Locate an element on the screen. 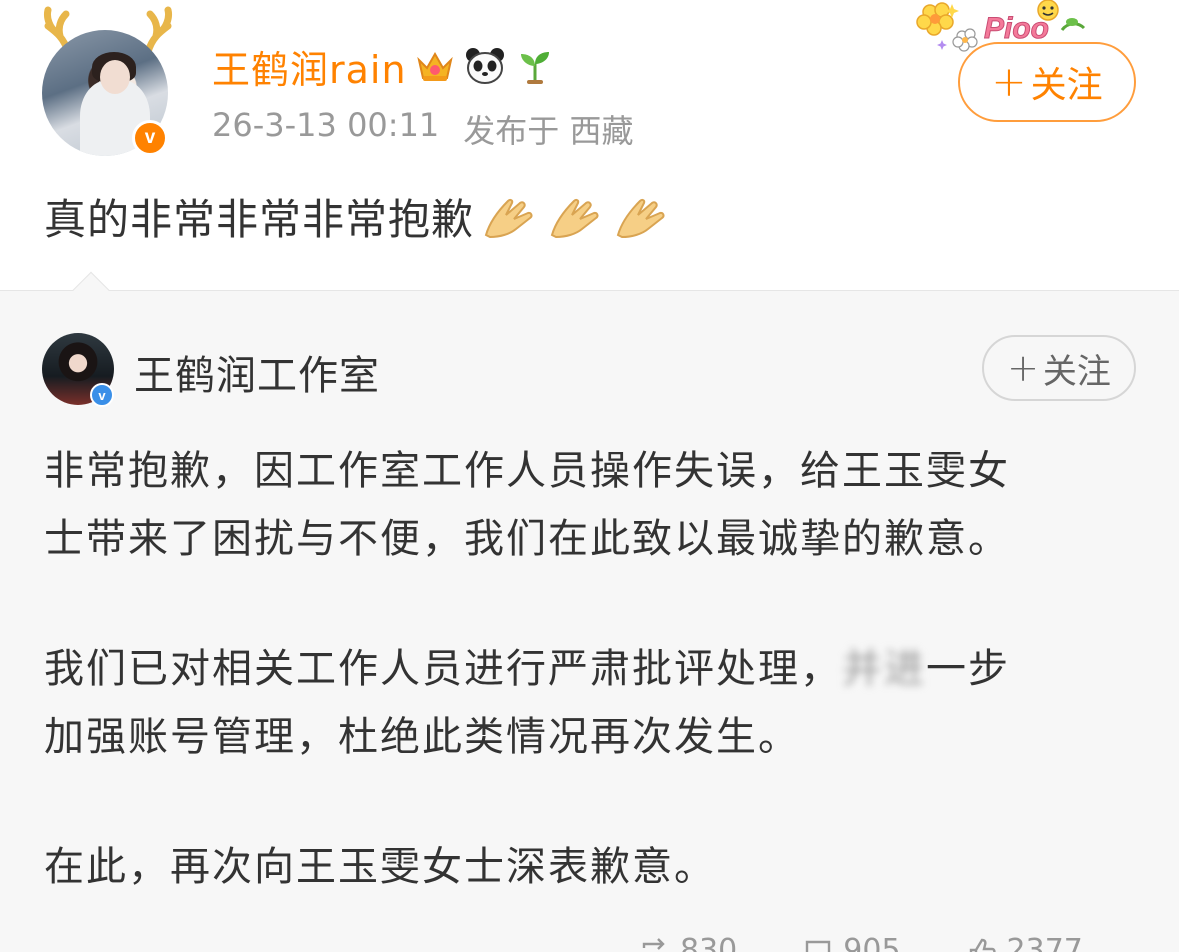 The image size is (1179, 952). body-line: 加强账号管理，杜绝此类情况再次发生。 is located at coordinates (422, 737).